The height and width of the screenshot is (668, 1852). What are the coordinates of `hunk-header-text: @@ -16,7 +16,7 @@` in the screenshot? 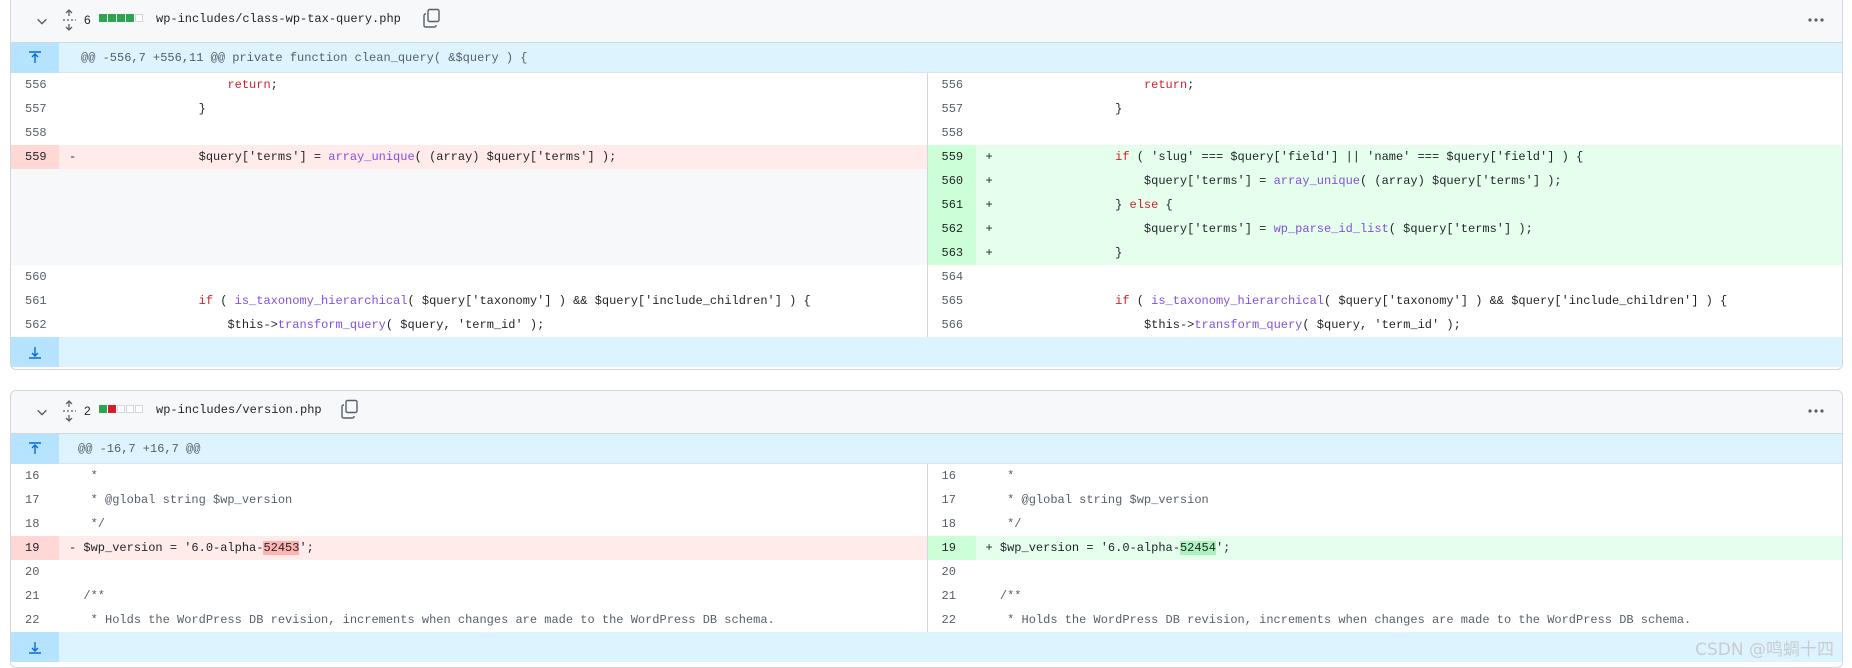 It's located at (139, 449).